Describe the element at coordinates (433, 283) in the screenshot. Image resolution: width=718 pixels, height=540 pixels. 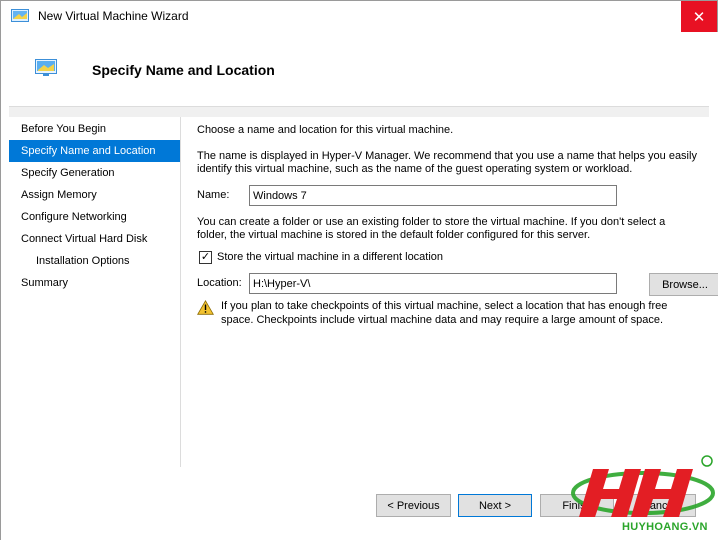
I see `location-input` at that location.